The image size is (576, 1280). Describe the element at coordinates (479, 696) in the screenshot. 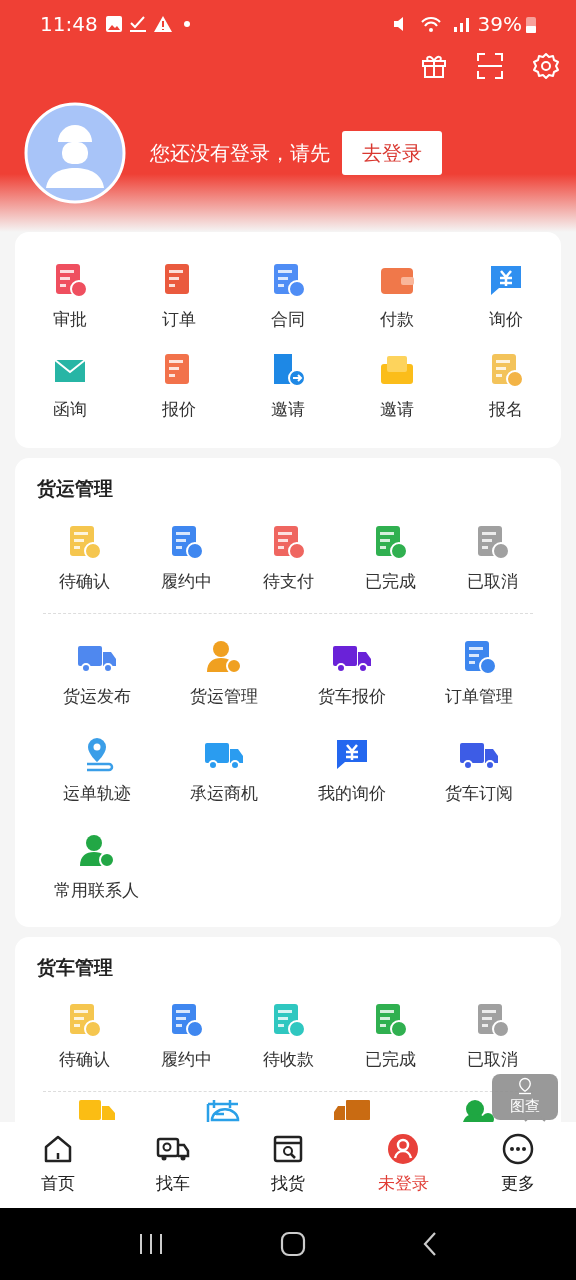

I see `menu-label: 订单管理` at that location.